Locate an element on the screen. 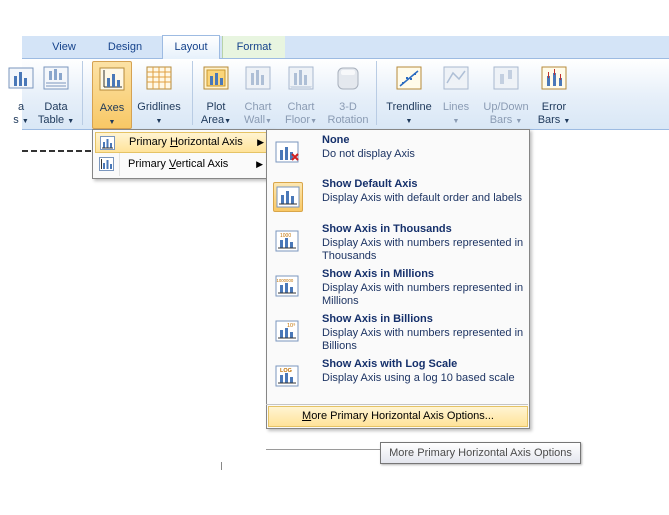 The image size is (669, 515). trendline-arrow: ▼ is located at coordinates (409, 121).